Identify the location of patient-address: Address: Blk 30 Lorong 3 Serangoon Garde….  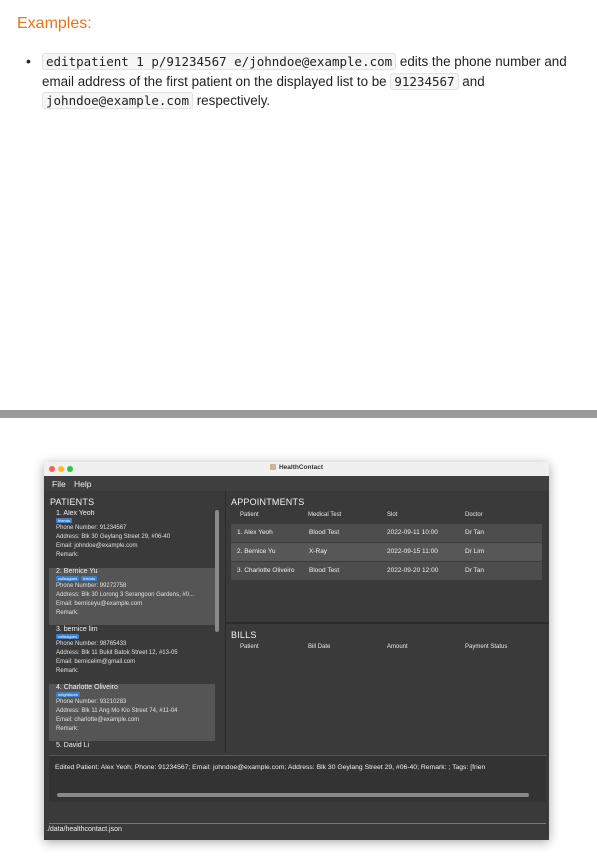
(125, 595).